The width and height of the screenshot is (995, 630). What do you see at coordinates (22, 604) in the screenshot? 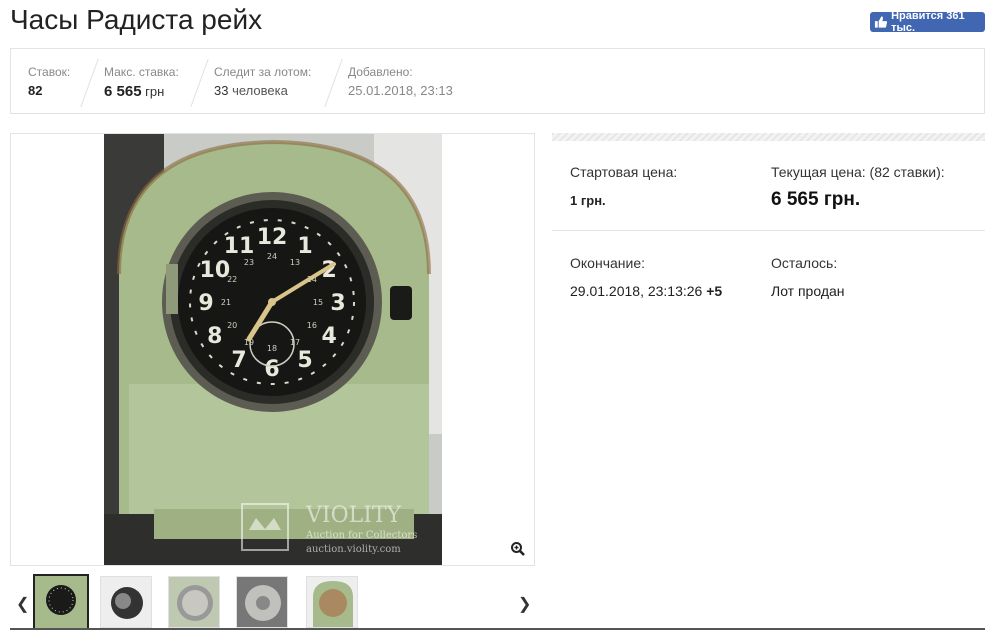
I see `chevron-left-icon: ❮` at bounding box center [22, 604].